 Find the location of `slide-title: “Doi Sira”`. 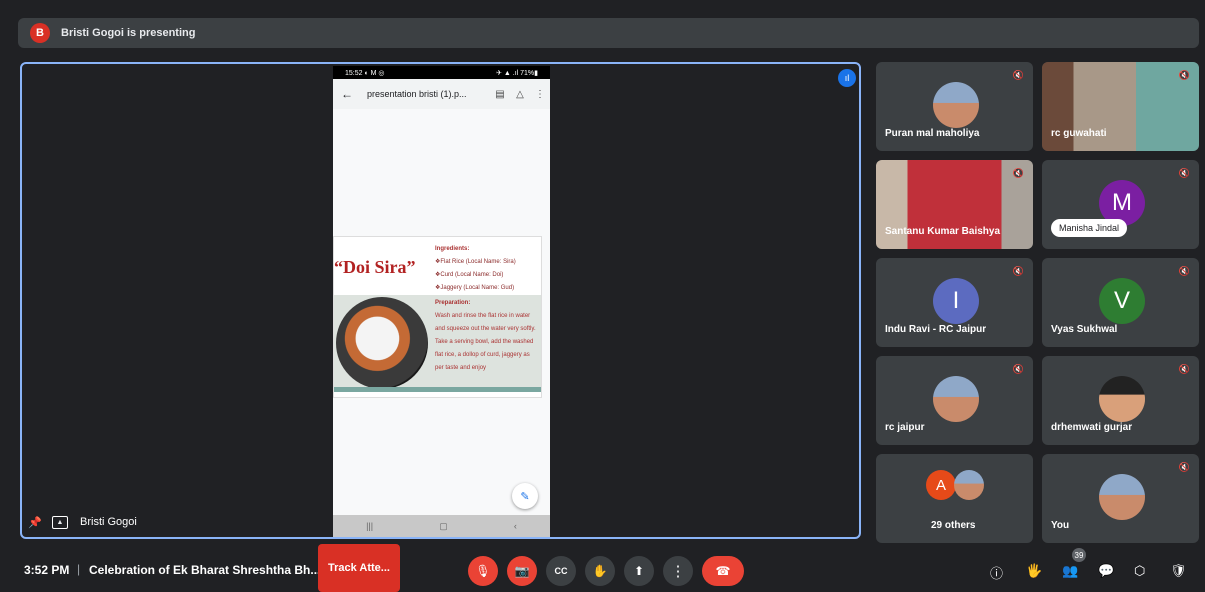

slide-title: “Doi Sira” is located at coordinates (375, 267).